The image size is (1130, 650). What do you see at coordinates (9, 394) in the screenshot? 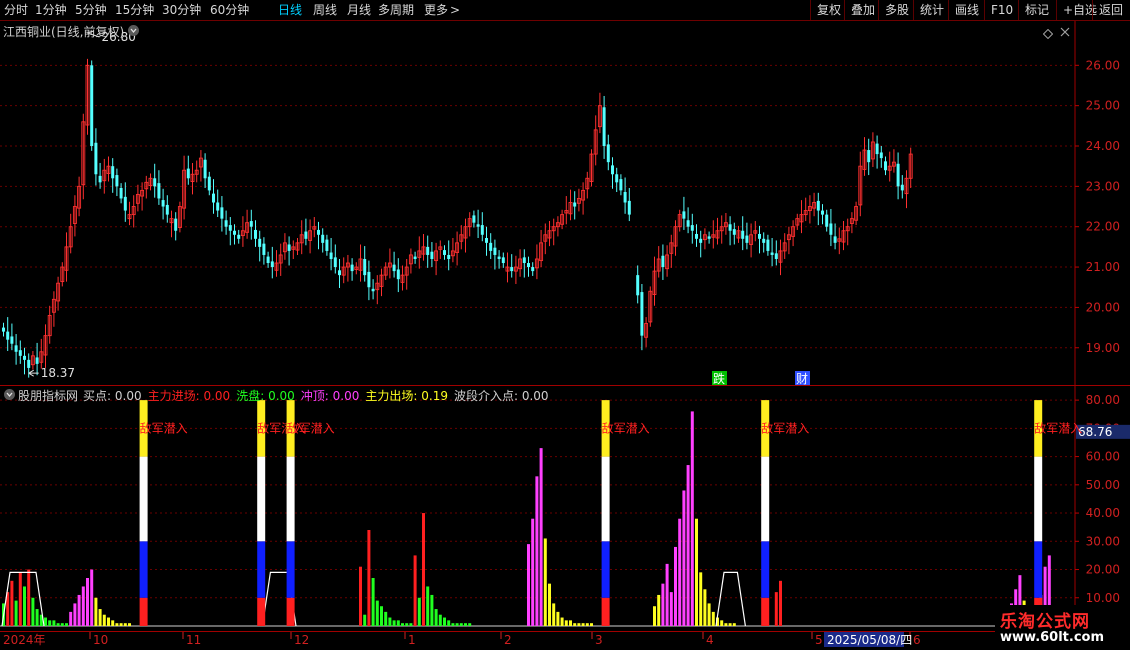
I see `indicator-dropdown-icon` at bounding box center [9, 394].